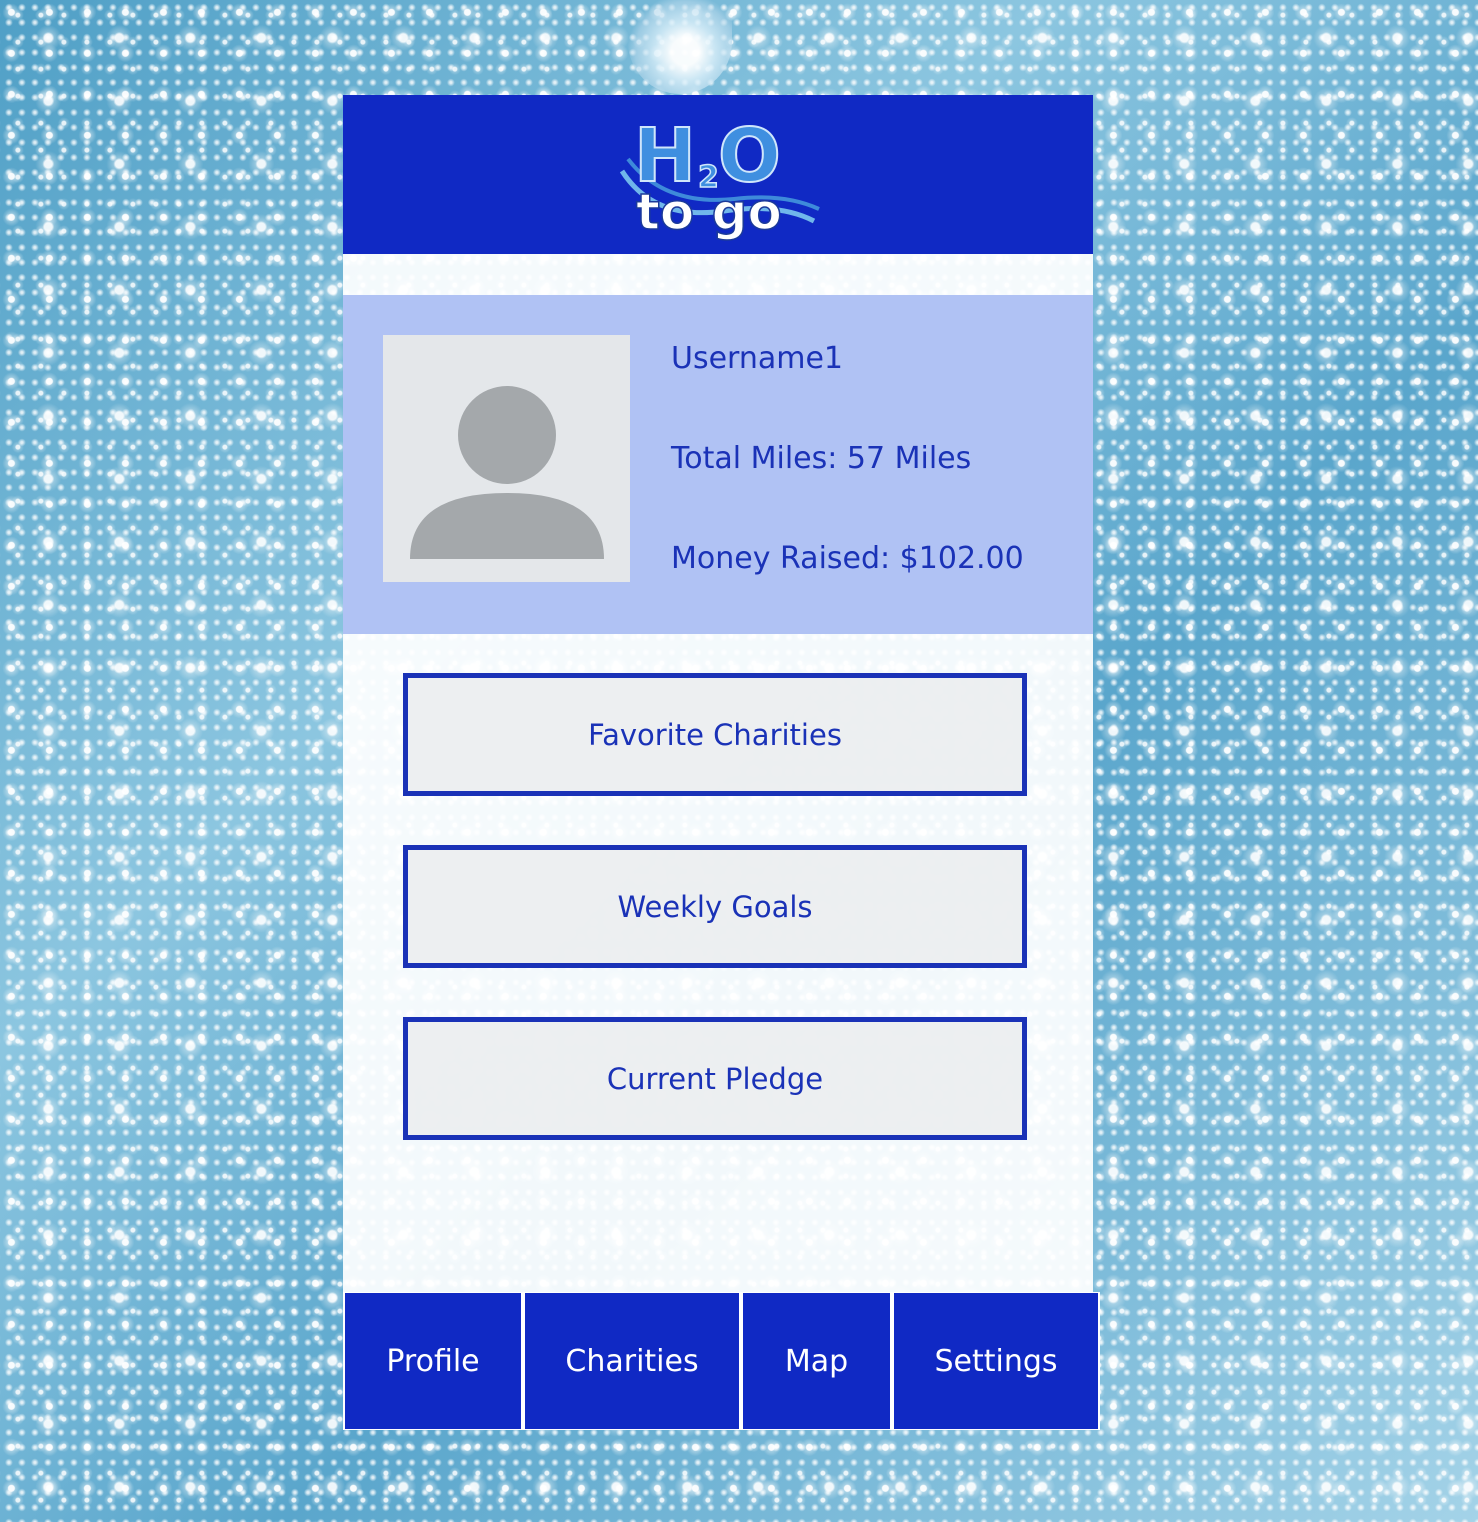 Image resolution: width=1478 pixels, height=1522 pixels. I want to click on money-raised-label: Money Raised: $102.00, so click(847, 558).